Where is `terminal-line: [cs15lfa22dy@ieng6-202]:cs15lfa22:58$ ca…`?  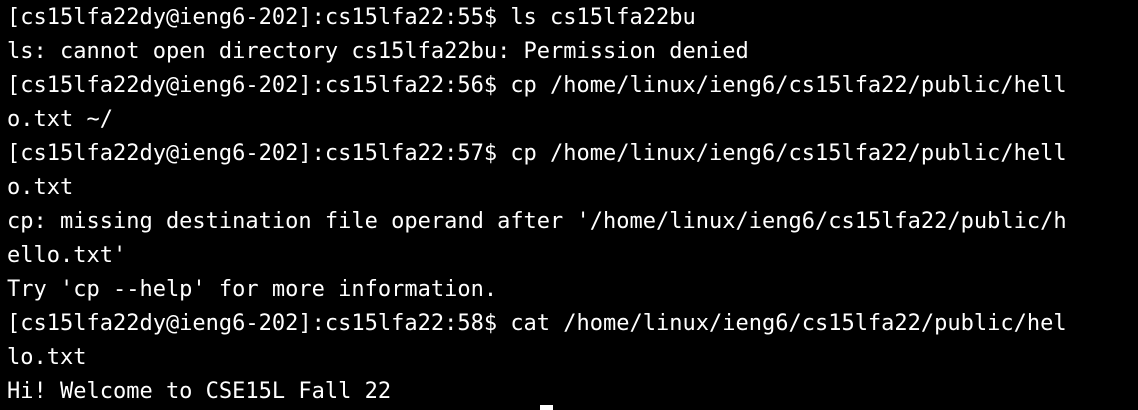
terminal-line: [cs15lfa22dy@ieng6-202]:cs15lfa22:58$ ca… is located at coordinates (537, 323).